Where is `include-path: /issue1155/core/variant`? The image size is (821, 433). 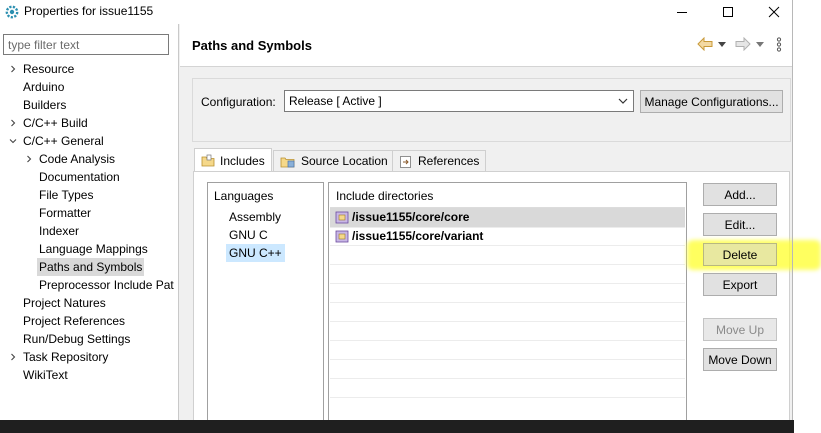
include-path: /issue1155/core/variant is located at coordinates (417, 236).